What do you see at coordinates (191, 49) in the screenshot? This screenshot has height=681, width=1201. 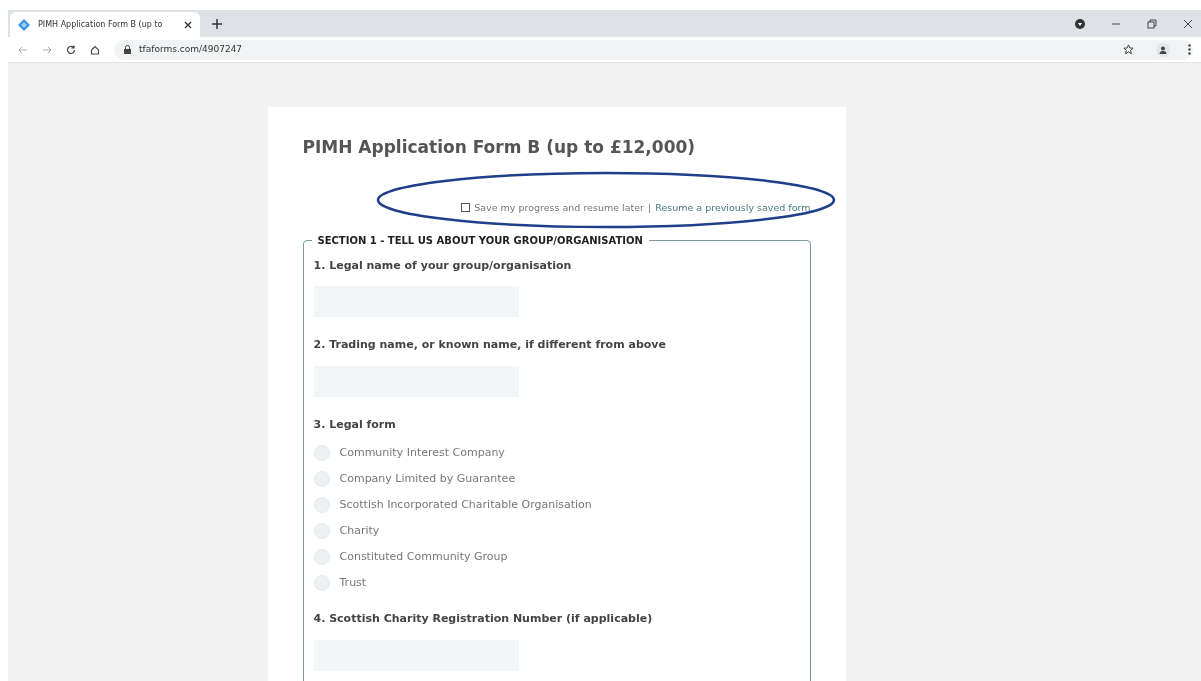 I see `url-text: tfaforms.com/4907247` at bounding box center [191, 49].